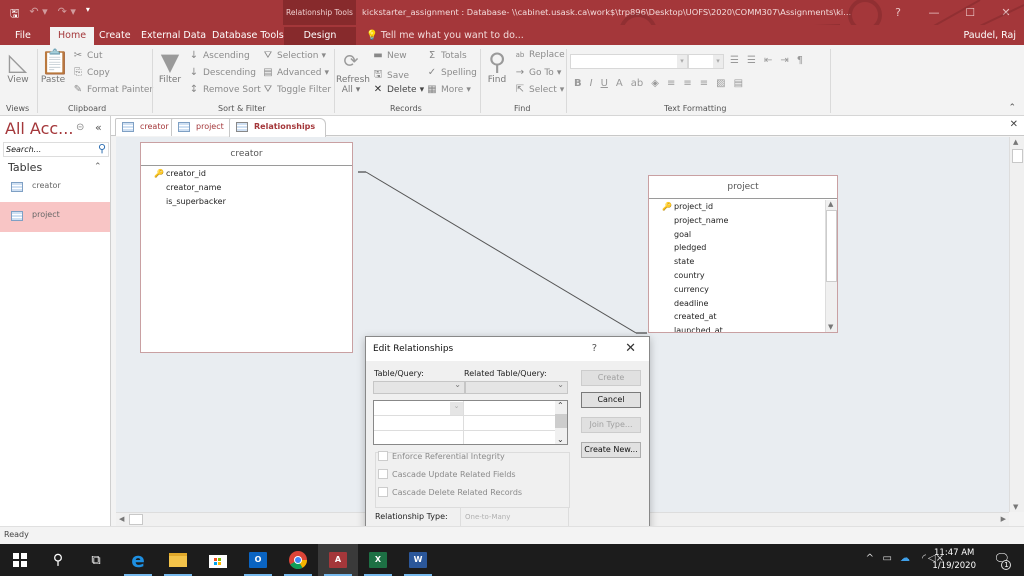  What do you see at coordinates (954, 560) in the screenshot?
I see `clock: 11:47 AM 1/19/2020` at bounding box center [954, 560].